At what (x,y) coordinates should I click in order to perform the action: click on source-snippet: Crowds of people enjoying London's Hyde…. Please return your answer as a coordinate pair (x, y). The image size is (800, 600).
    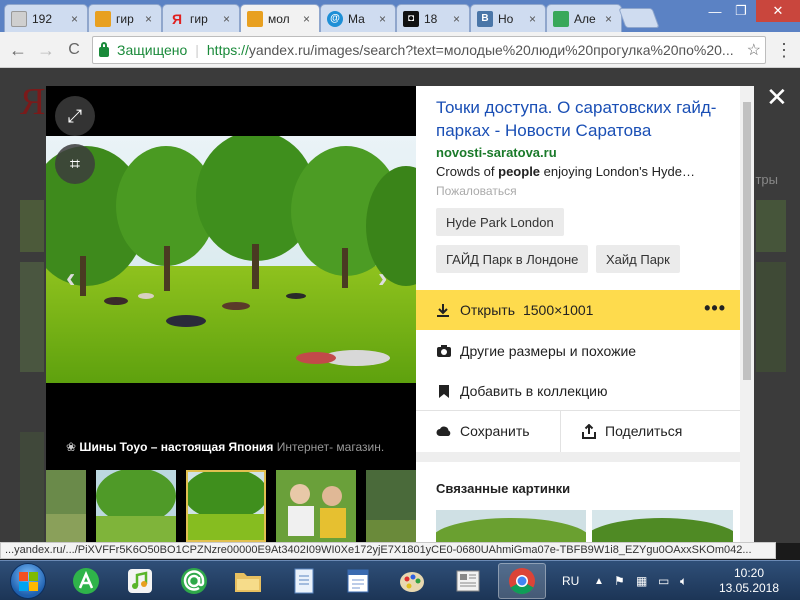
    Looking at the image, I should click on (581, 171).